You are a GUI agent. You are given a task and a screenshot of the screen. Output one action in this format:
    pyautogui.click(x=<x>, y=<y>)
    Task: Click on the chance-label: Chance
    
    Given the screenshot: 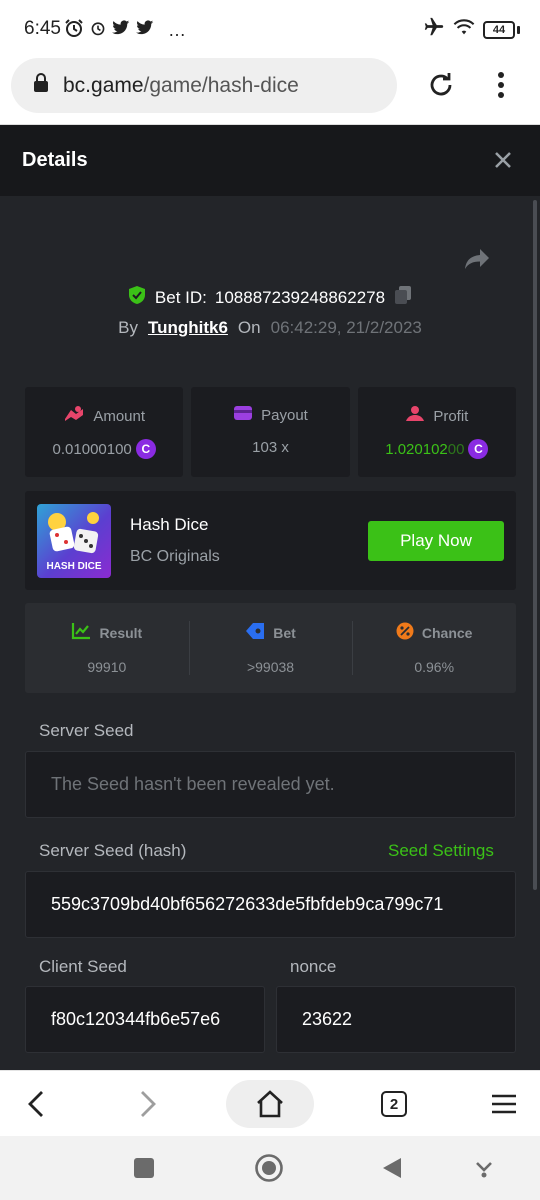 What is the action you would take?
    pyautogui.click(x=447, y=632)
    